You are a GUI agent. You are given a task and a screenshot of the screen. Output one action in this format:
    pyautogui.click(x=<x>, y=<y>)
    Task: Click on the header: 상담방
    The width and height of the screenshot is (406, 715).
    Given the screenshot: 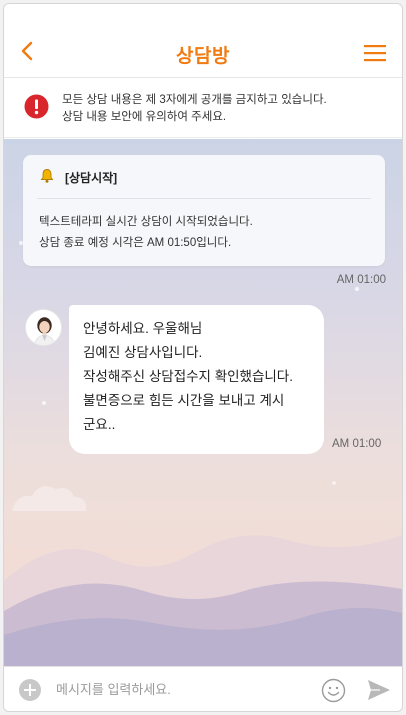 What is the action you would take?
    pyautogui.click(x=203, y=41)
    